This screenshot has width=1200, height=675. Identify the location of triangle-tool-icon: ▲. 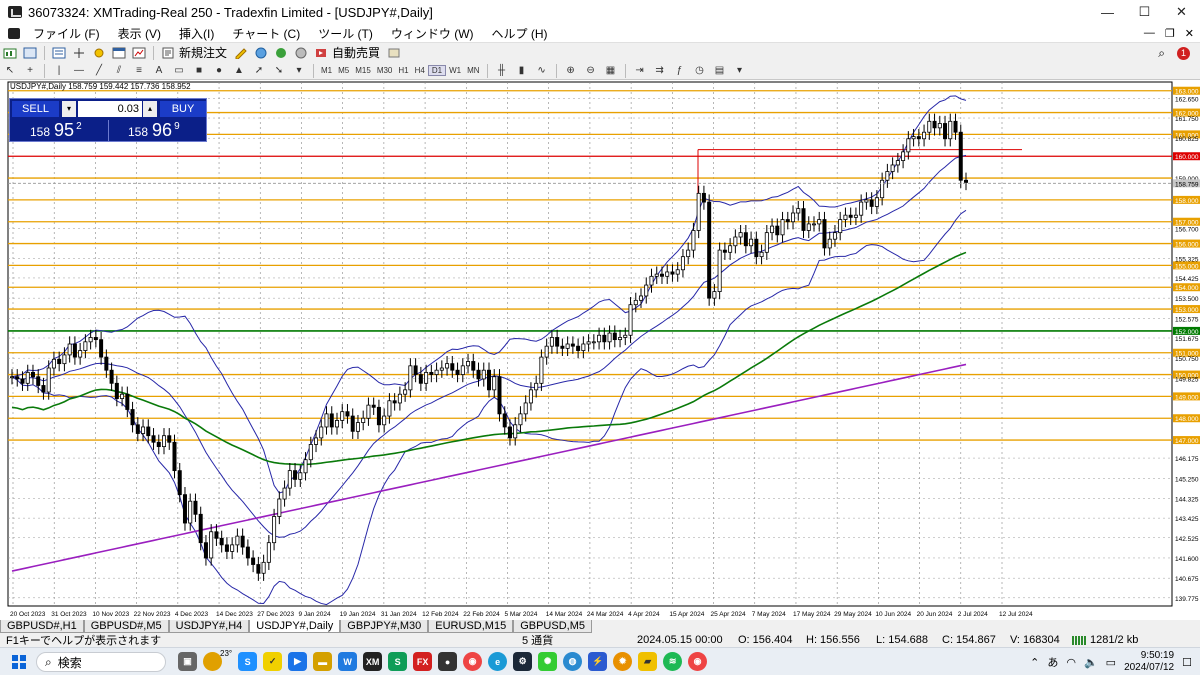
(239, 71).